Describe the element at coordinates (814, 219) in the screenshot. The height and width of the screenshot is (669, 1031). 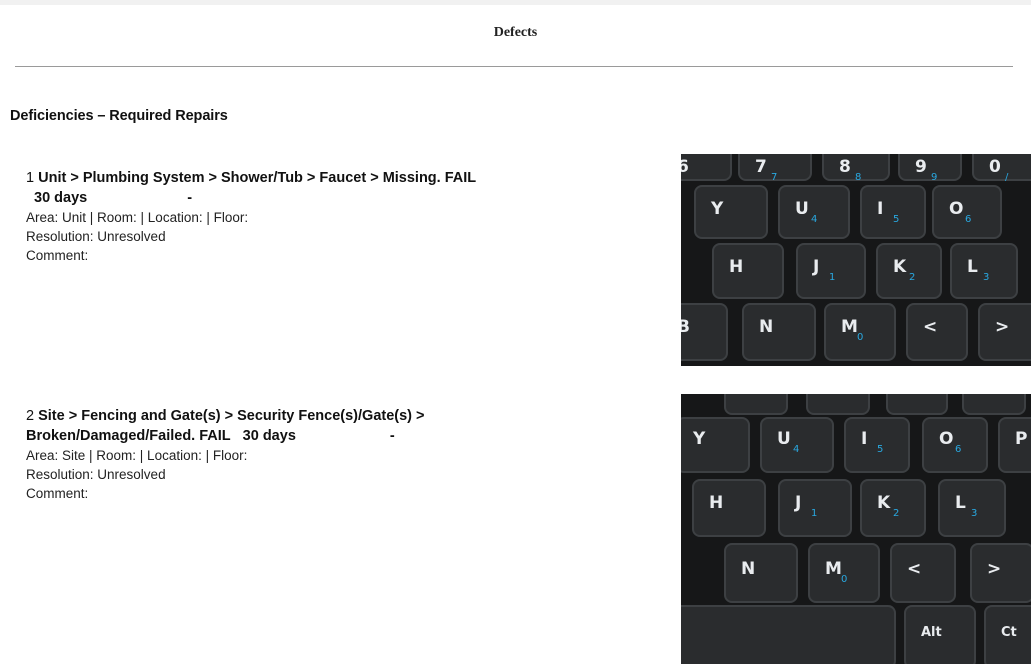
I see `key-numpad-legend: 4` at that location.